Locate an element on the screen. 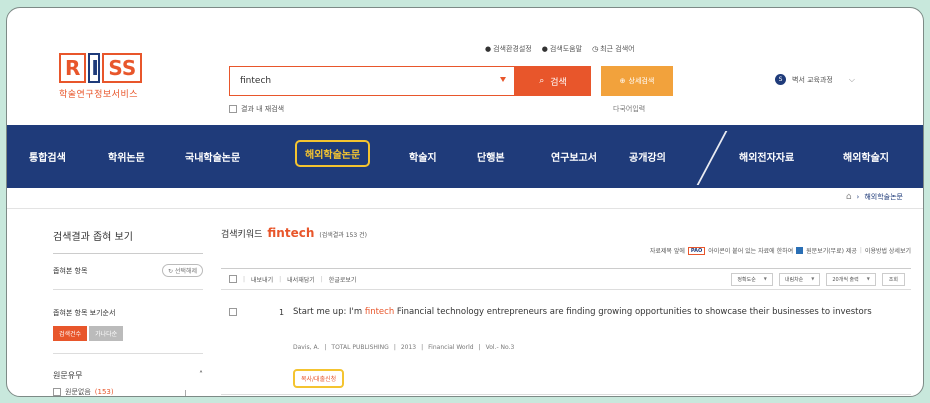  nav-item-books: 단행본 is located at coordinates (491, 156).